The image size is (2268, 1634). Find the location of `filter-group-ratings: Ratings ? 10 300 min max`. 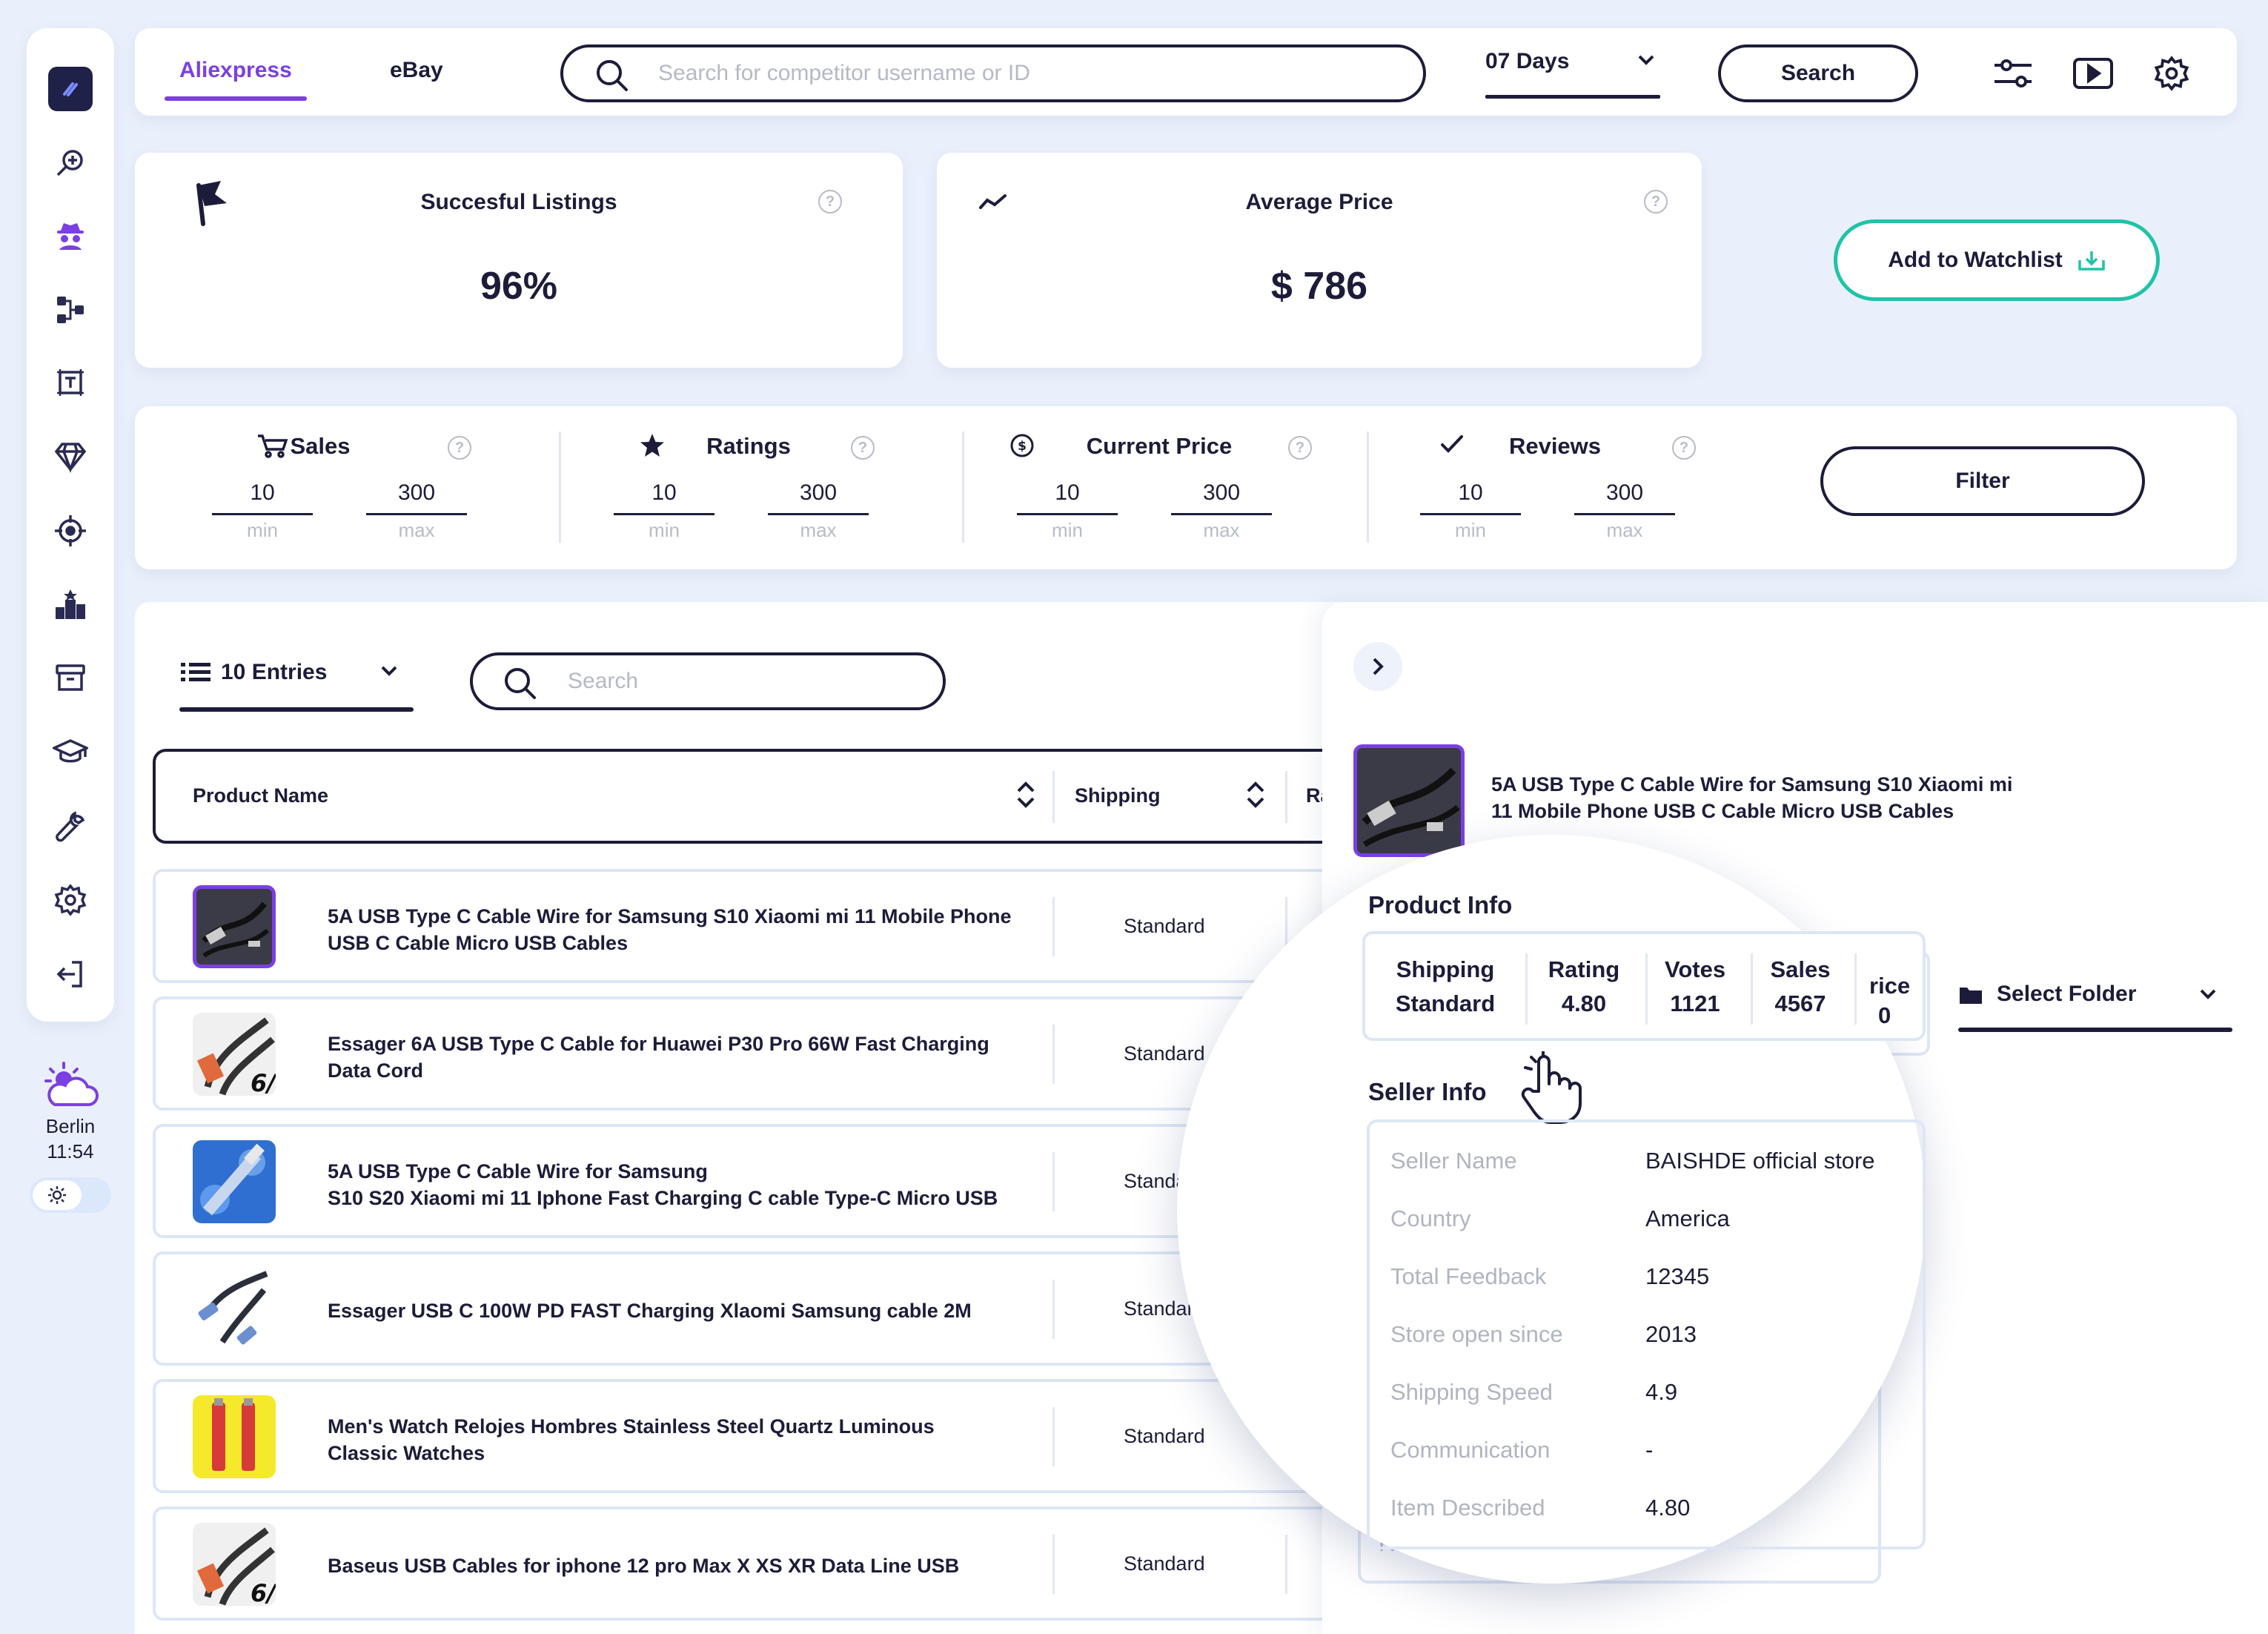

filter-group-ratings: Ratings ? 10 300 min max is located at coordinates (748, 487).